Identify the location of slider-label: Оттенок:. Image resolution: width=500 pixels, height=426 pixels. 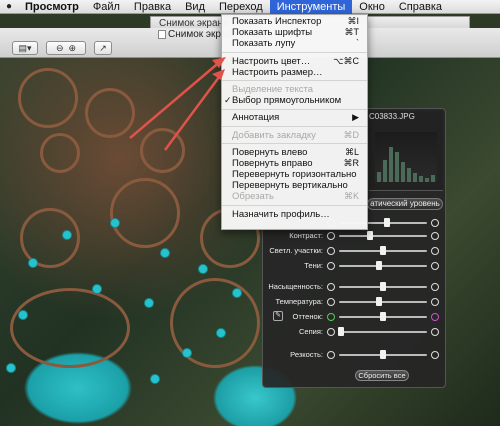
(307, 316).